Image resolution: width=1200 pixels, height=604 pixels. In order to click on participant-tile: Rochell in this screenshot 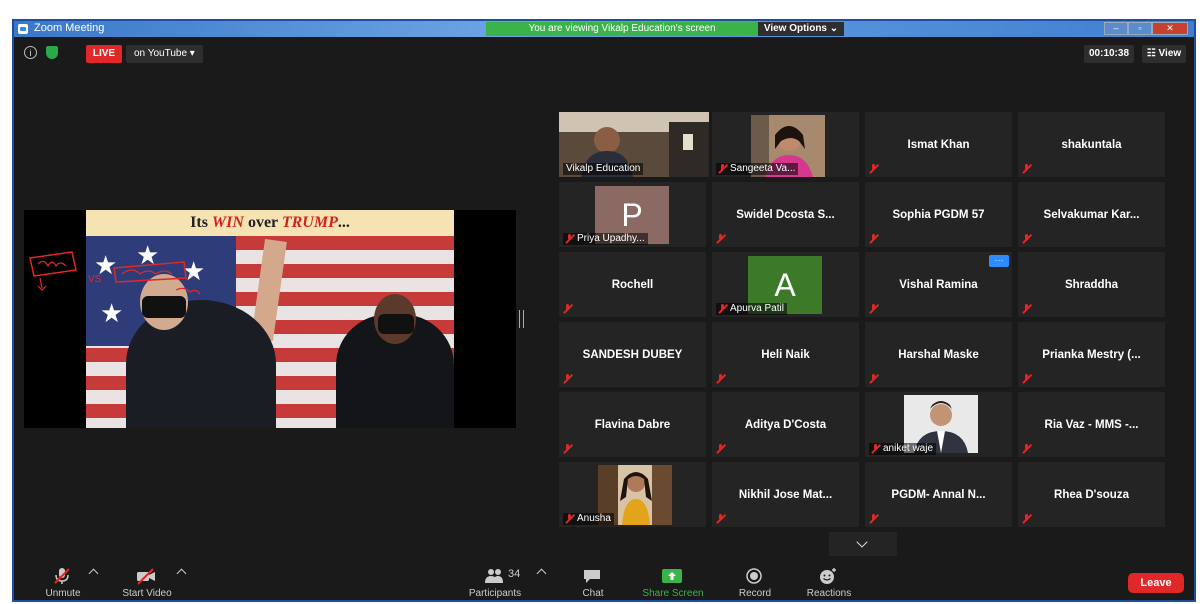, I will do `click(632, 284)`.